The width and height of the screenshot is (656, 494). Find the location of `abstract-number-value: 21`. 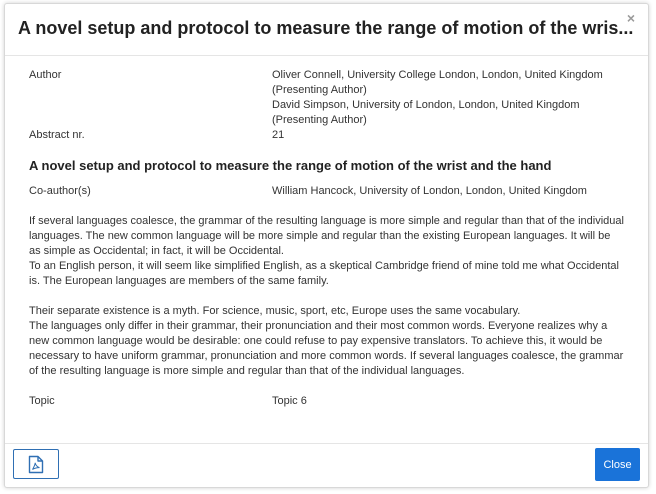

abstract-number-value: 21 is located at coordinates (278, 135).